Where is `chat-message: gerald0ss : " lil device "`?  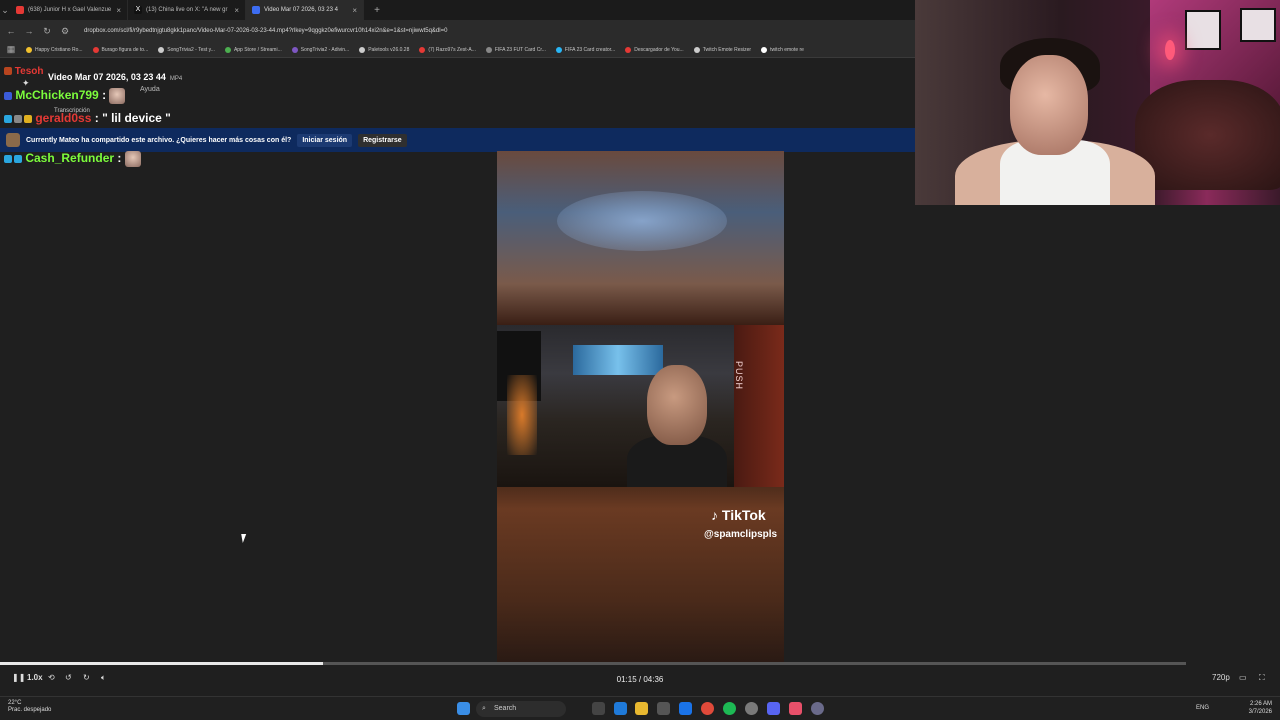
chat-message: gerald0ss : " lil device " is located at coordinates (87, 118).